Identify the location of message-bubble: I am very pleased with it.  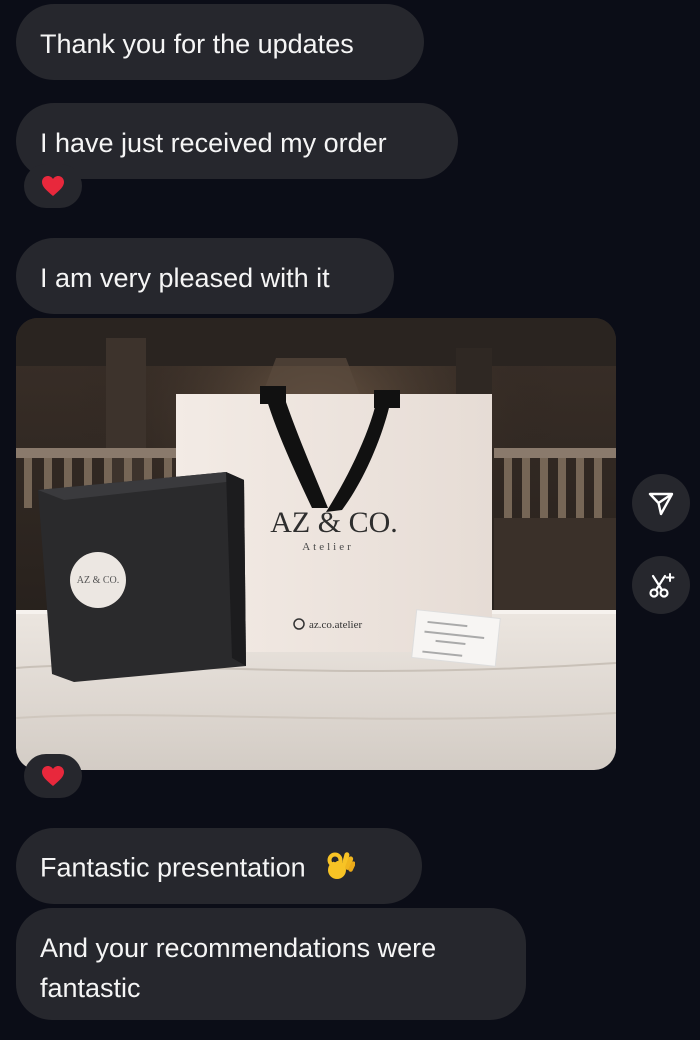
(205, 276).